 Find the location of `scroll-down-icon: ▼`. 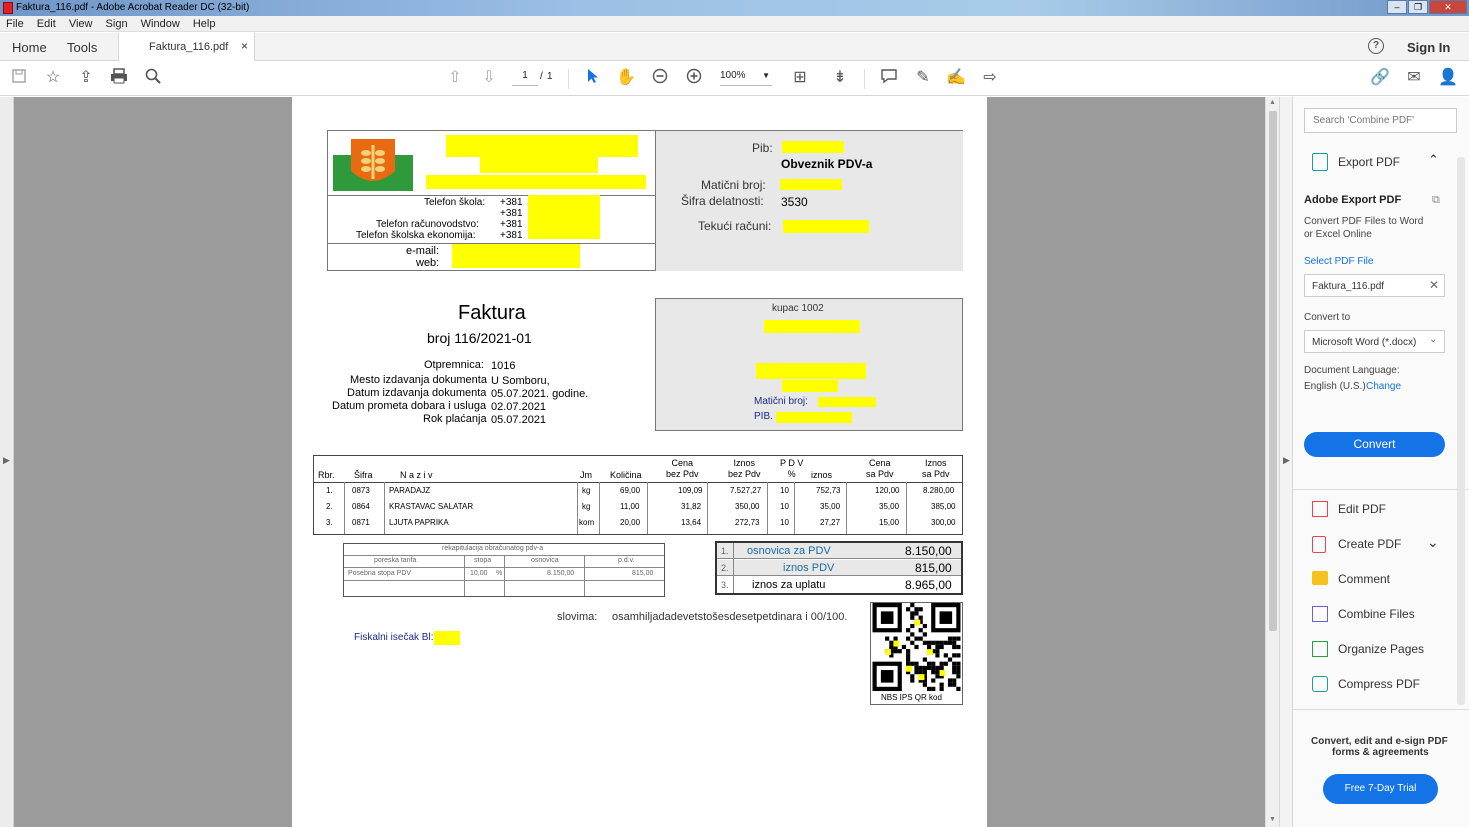

scroll-down-icon: ▼ is located at coordinates (1272, 819).